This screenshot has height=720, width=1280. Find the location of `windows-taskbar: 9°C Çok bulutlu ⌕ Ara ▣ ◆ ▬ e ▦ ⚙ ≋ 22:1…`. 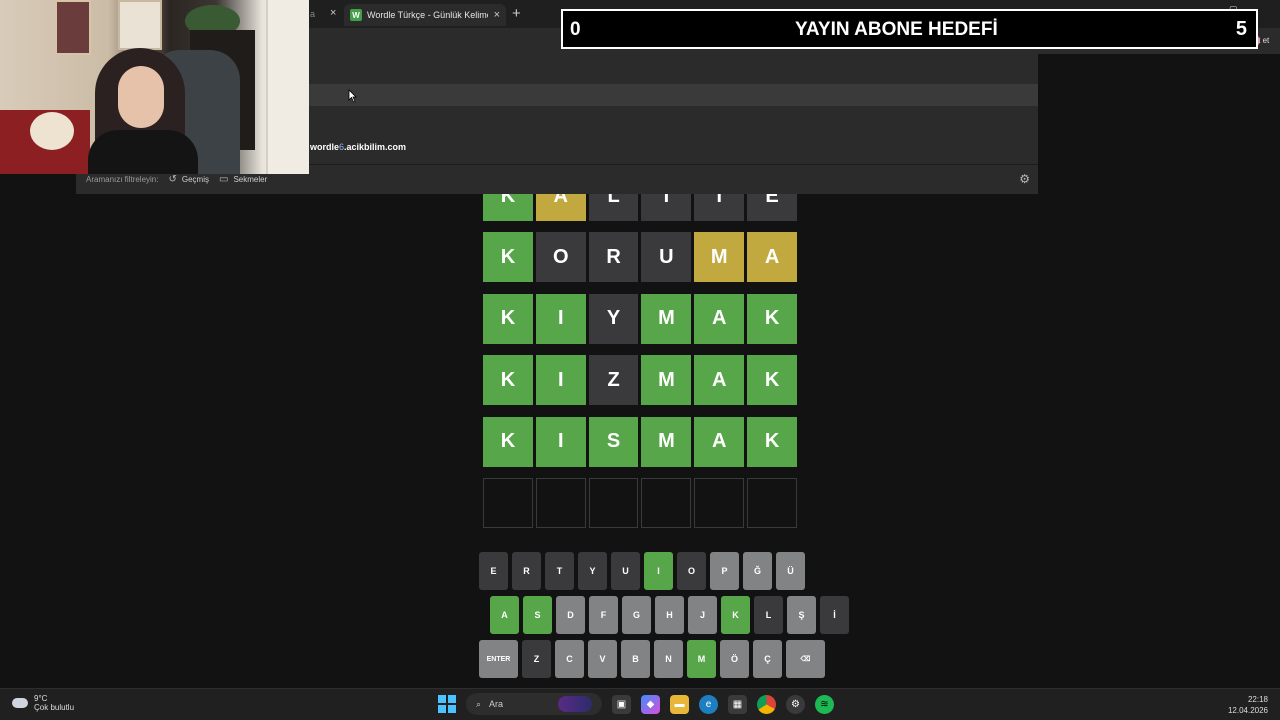

windows-taskbar: 9°C Çok bulutlu ⌕ Ara ▣ ◆ ▬ e ▦ ⚙ ≋ 22:1… is located at coordinates (640, 704).